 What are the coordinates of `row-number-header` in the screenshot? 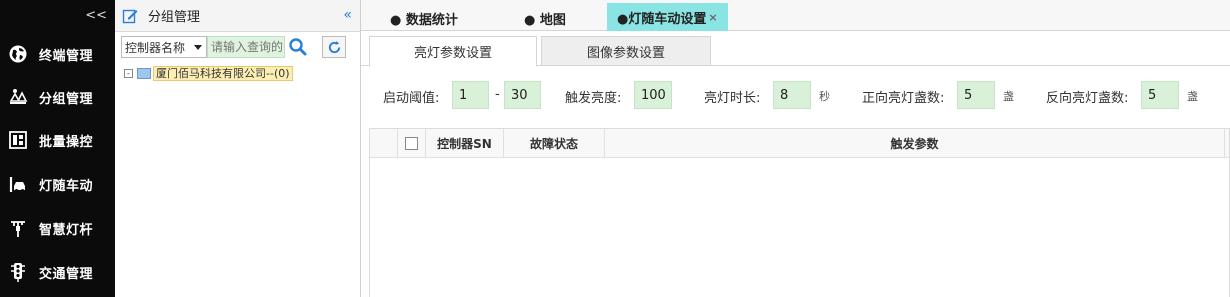 It's located at (384, 143).